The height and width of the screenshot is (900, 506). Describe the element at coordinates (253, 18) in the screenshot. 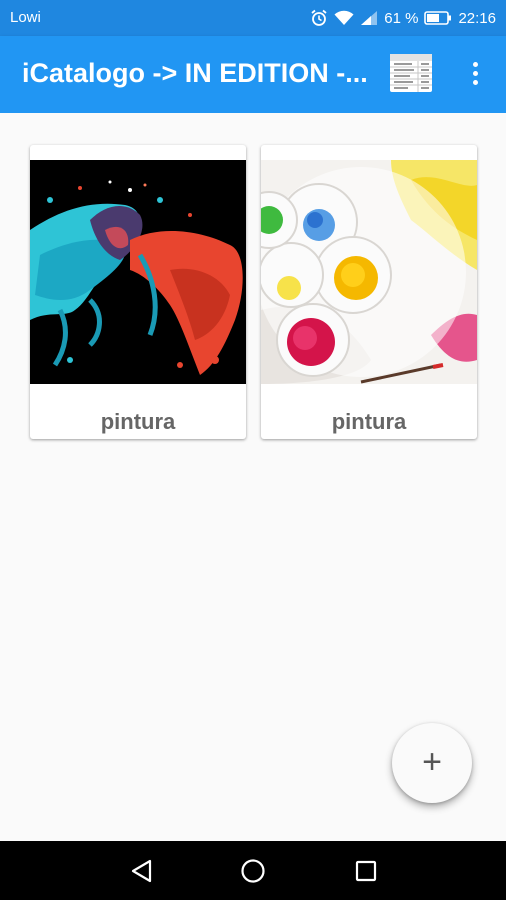

I see `status-bar: Lowi 61 % 22:16` at that location.